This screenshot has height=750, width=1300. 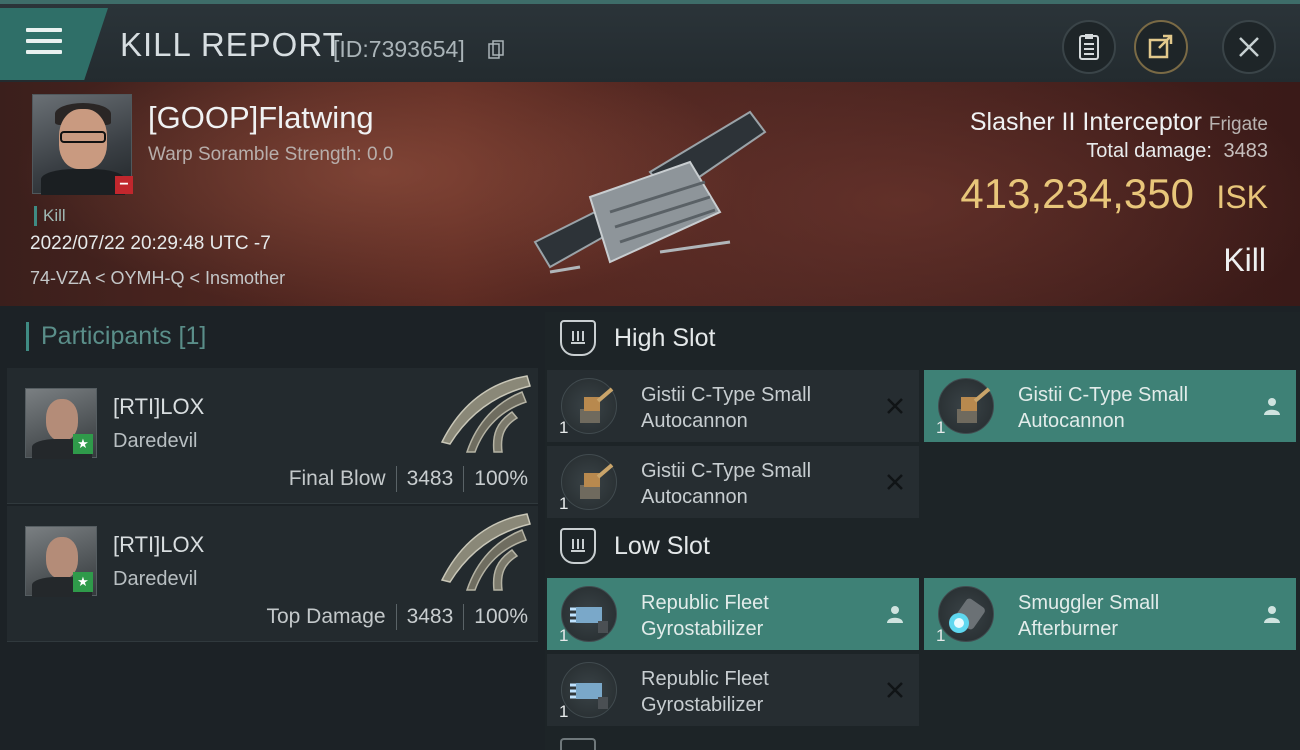 What do you see at coordinates (665, 337) in the screenshot?
I see `high-slot-title: High Slot` at bounding box center [665, 337].